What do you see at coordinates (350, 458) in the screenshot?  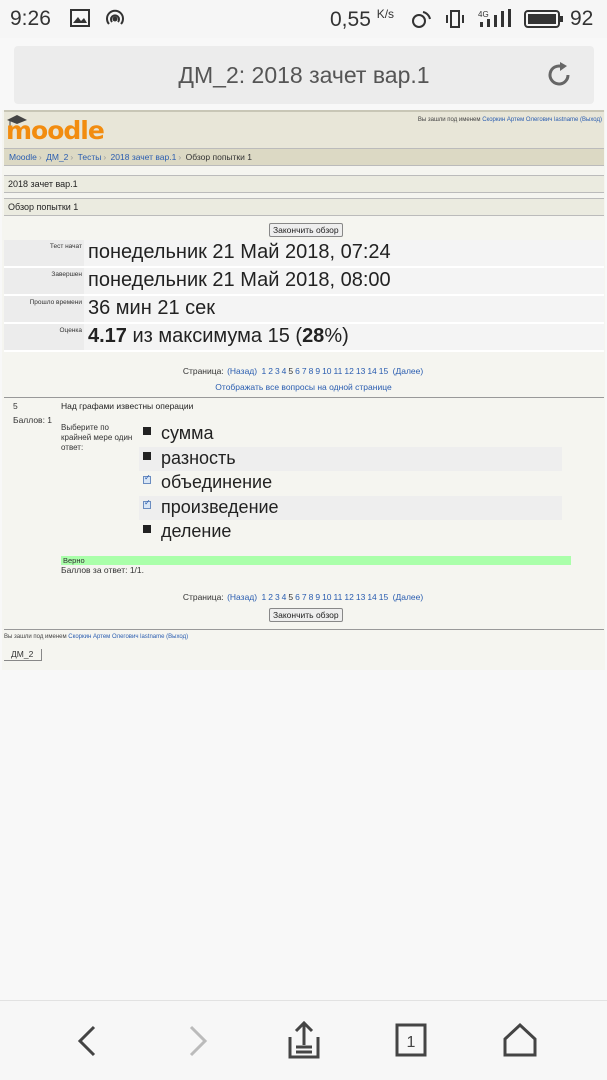 I see `answer-option: разность` at bounding box center [350, 458].